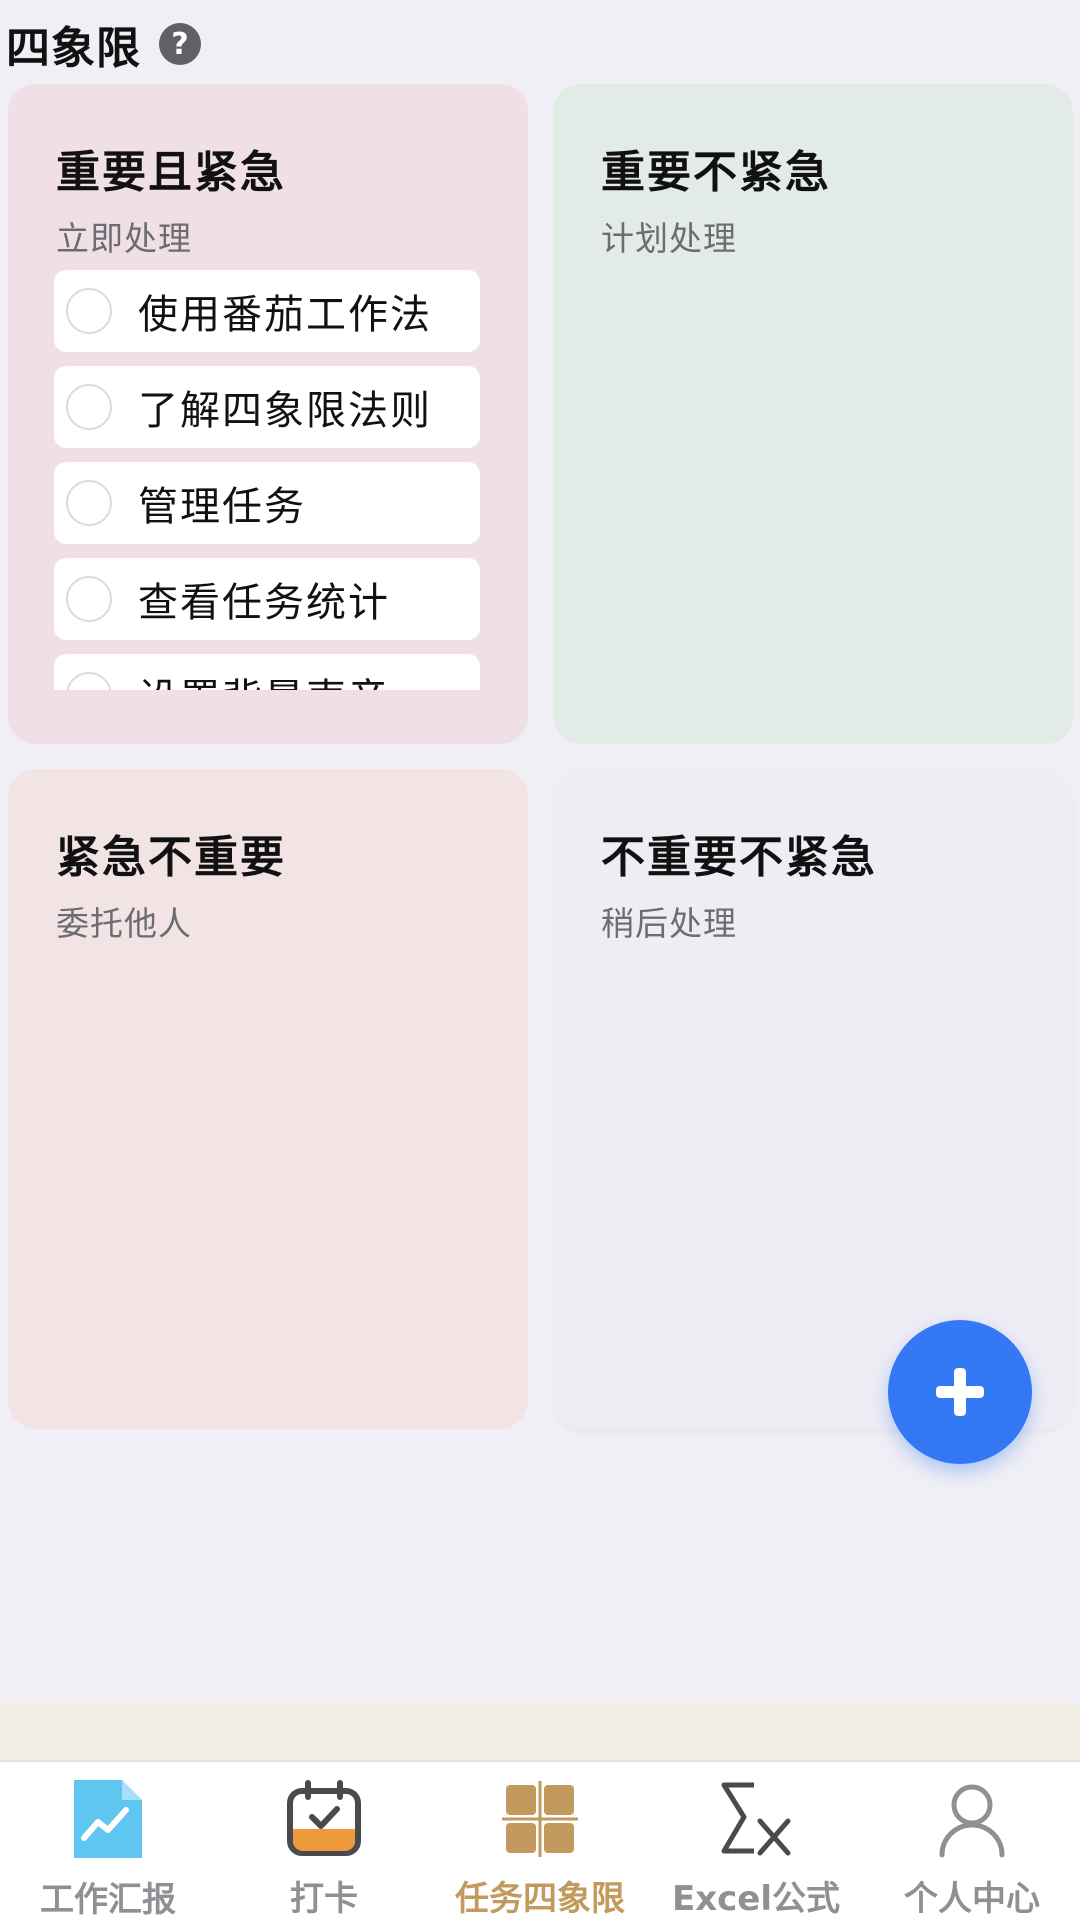 The image size is (1080, 1920). Describe the element at coordinates (124, 238) in the screenshot. I see `quadrant-subtitle: 立即处理` at that location.